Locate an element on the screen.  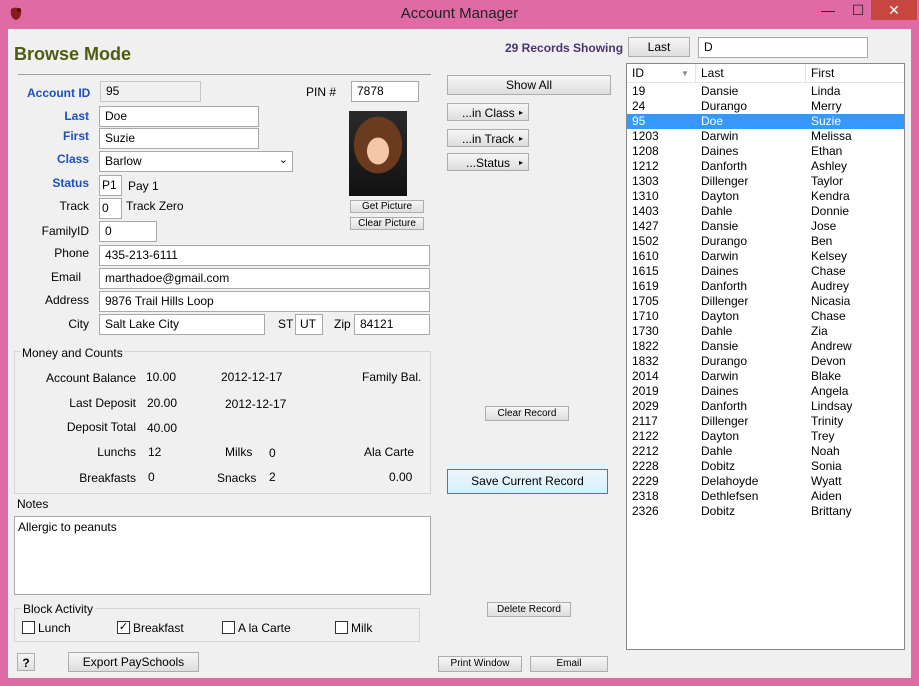
table-row: 2318 Dethlefsen Aiden is located at coordinates (765, 496).